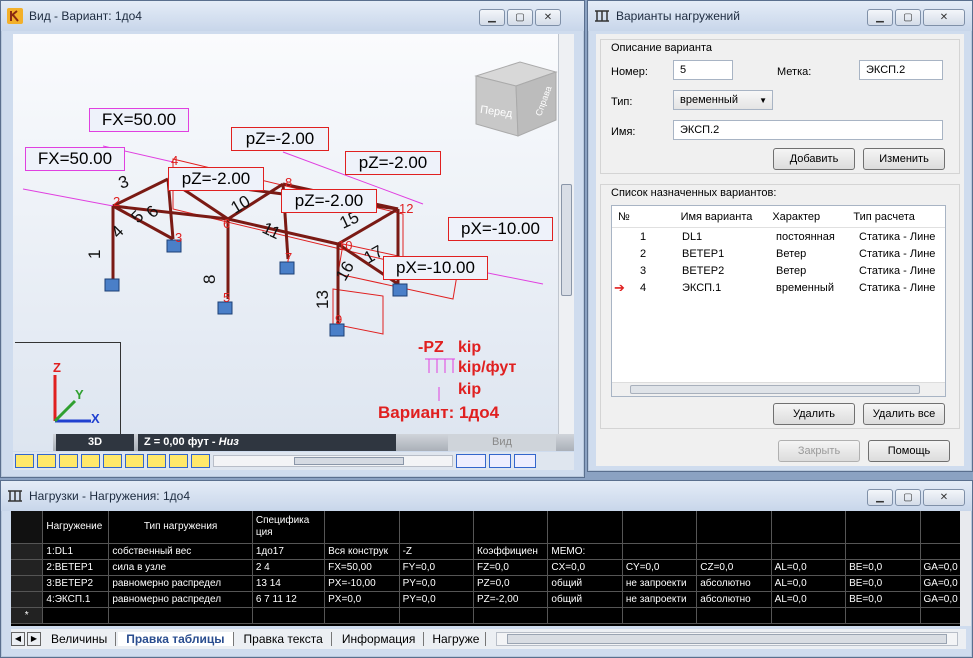 This screenshot has height=658, width=973. Describe the element at coordinates (486, 527) in the screenshot. I see `grid-header-row: Нагружение Тип нагружения Специфика ция` at that location.